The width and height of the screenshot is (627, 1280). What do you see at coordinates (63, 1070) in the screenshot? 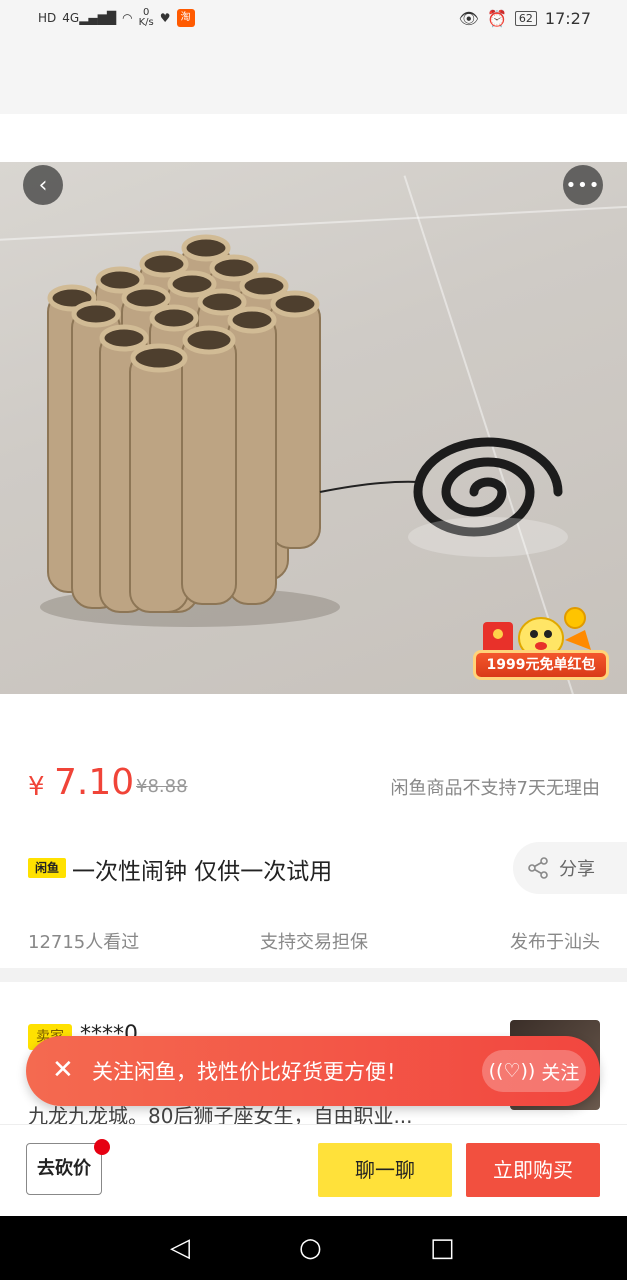
I see `close-icon: ✕` at bounding box center [63, 1070].